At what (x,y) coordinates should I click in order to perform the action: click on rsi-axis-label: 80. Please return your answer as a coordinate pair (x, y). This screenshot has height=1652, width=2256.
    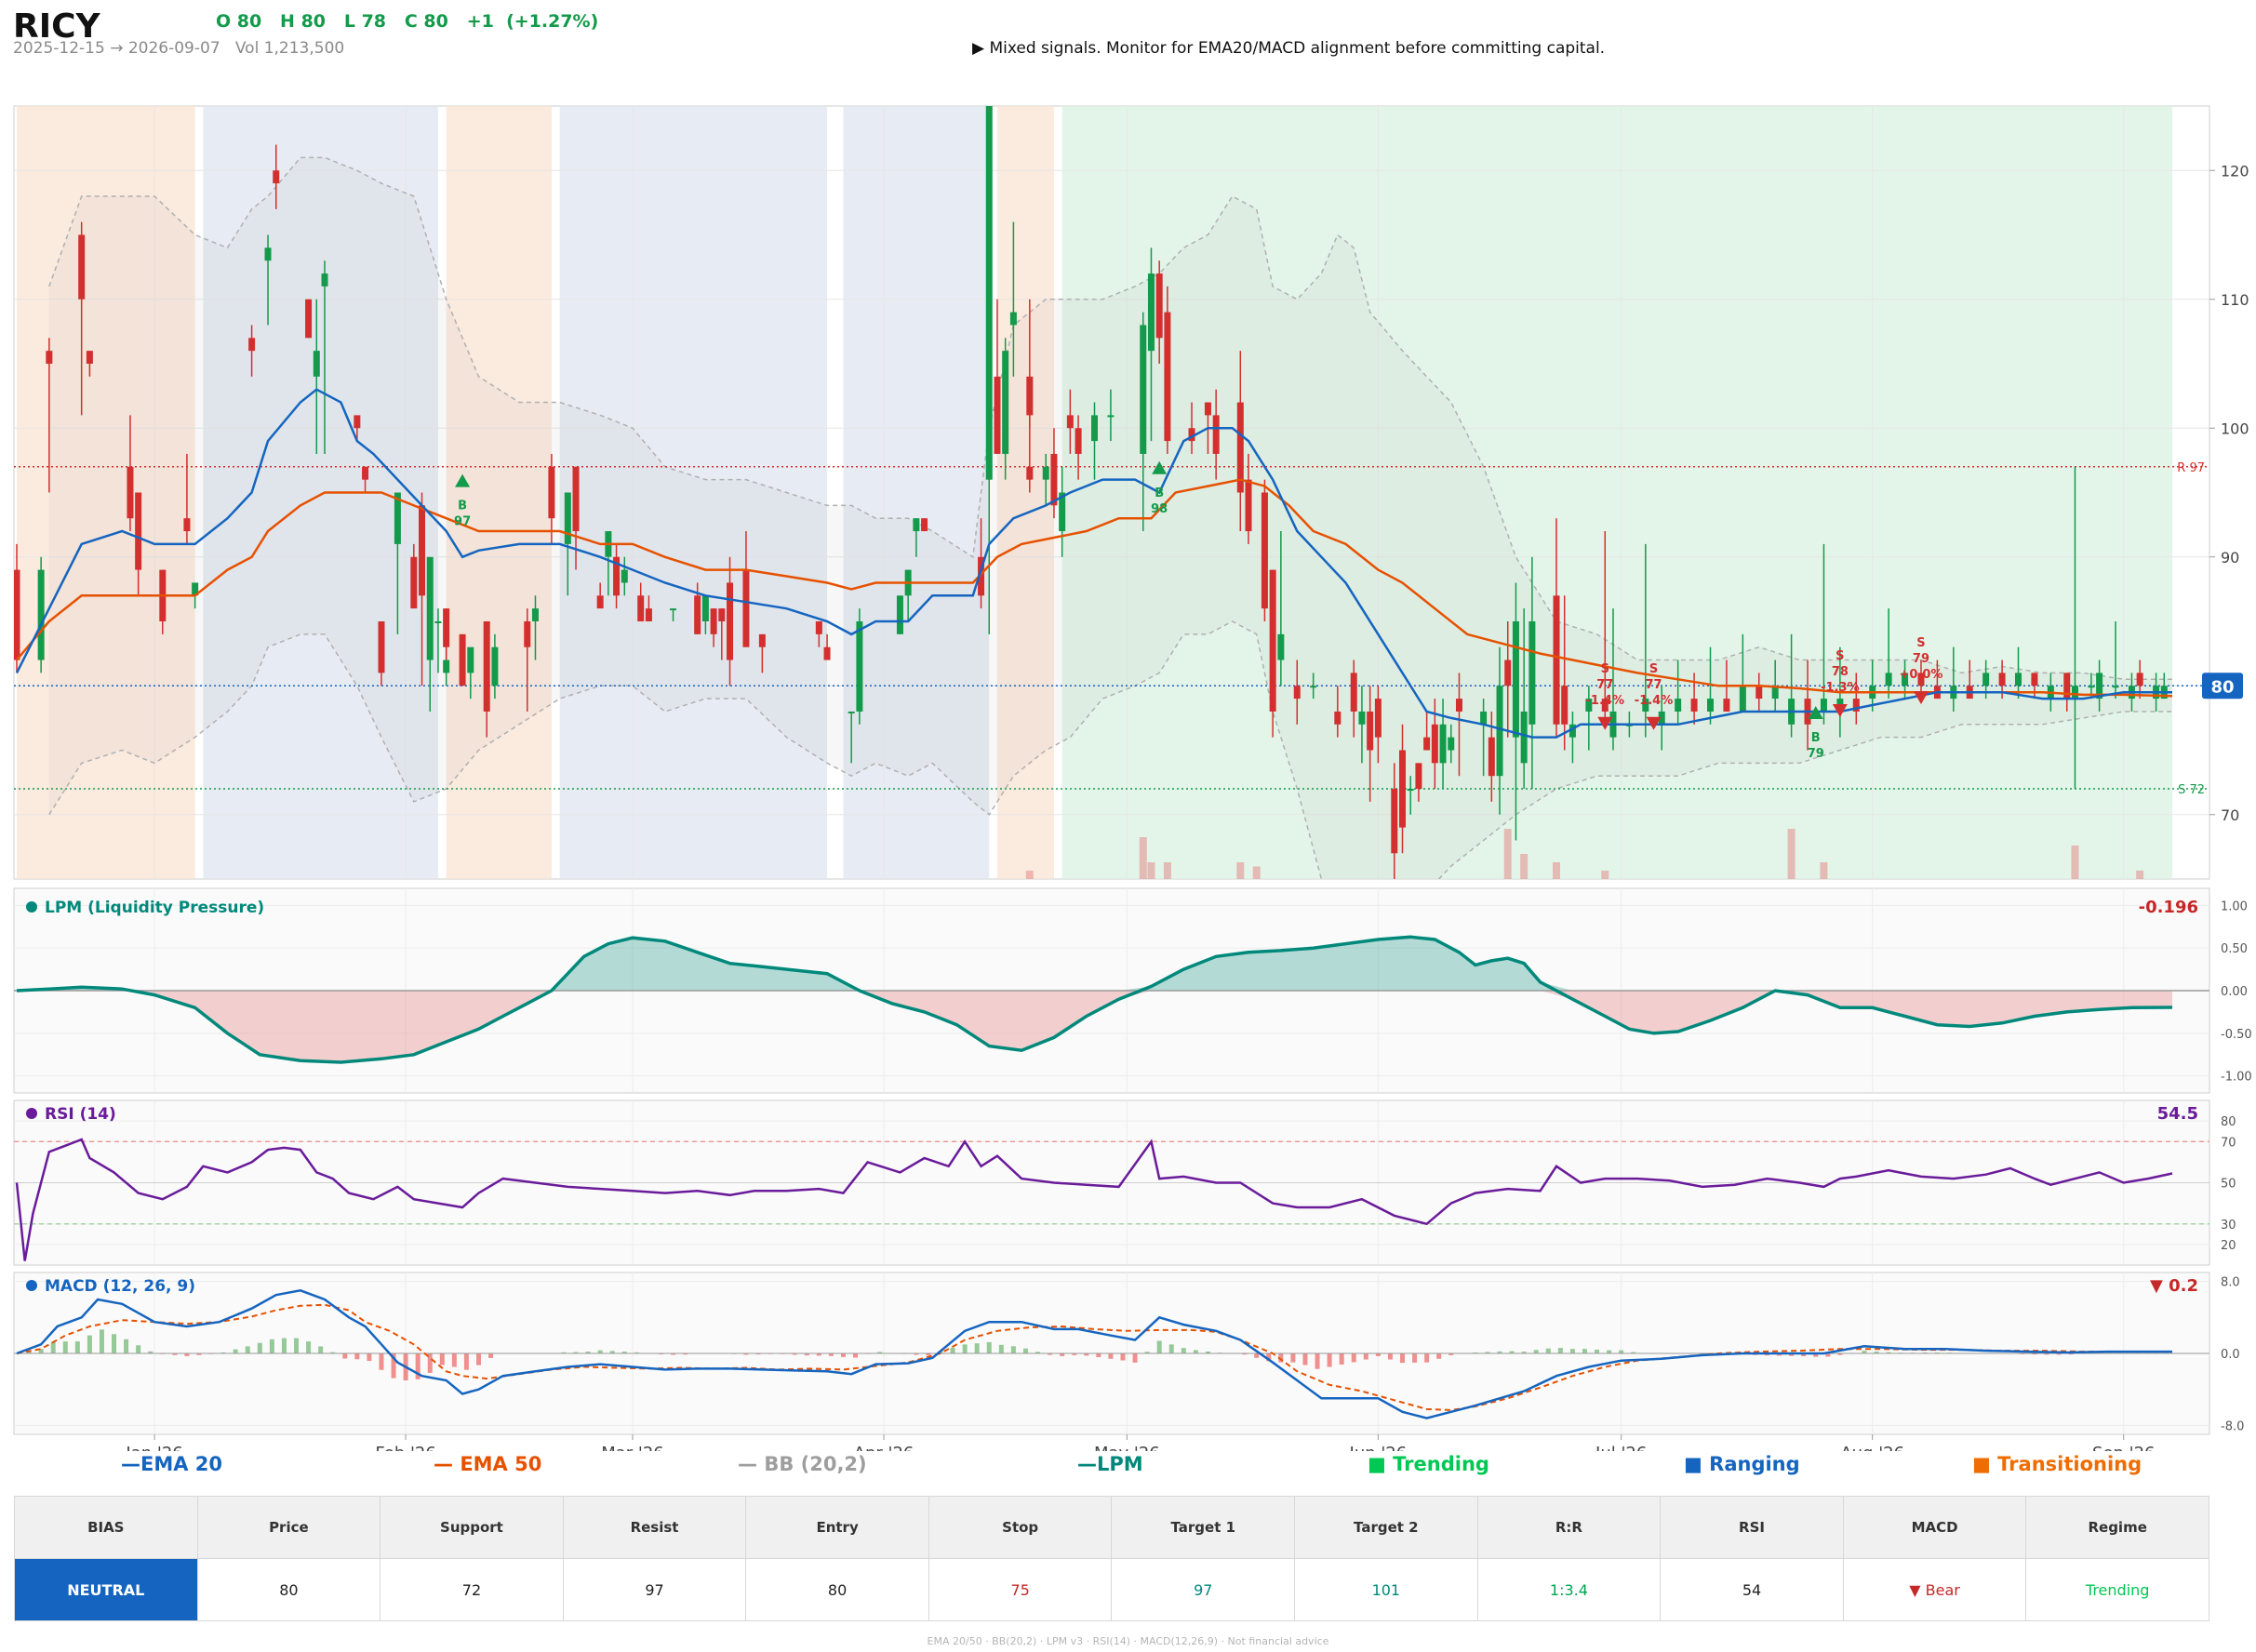
    Looking at the image, I should click on (2228, 1122).